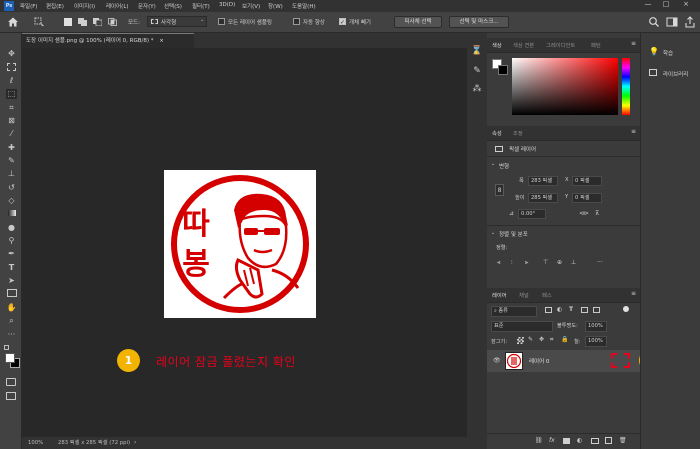 The width and height of the screenshot is (700, 449). What do you see at coordinates (11, 108) in the screenshot?
I see `crop-tool-icon: ⌗` at bounding box center [11, 108].